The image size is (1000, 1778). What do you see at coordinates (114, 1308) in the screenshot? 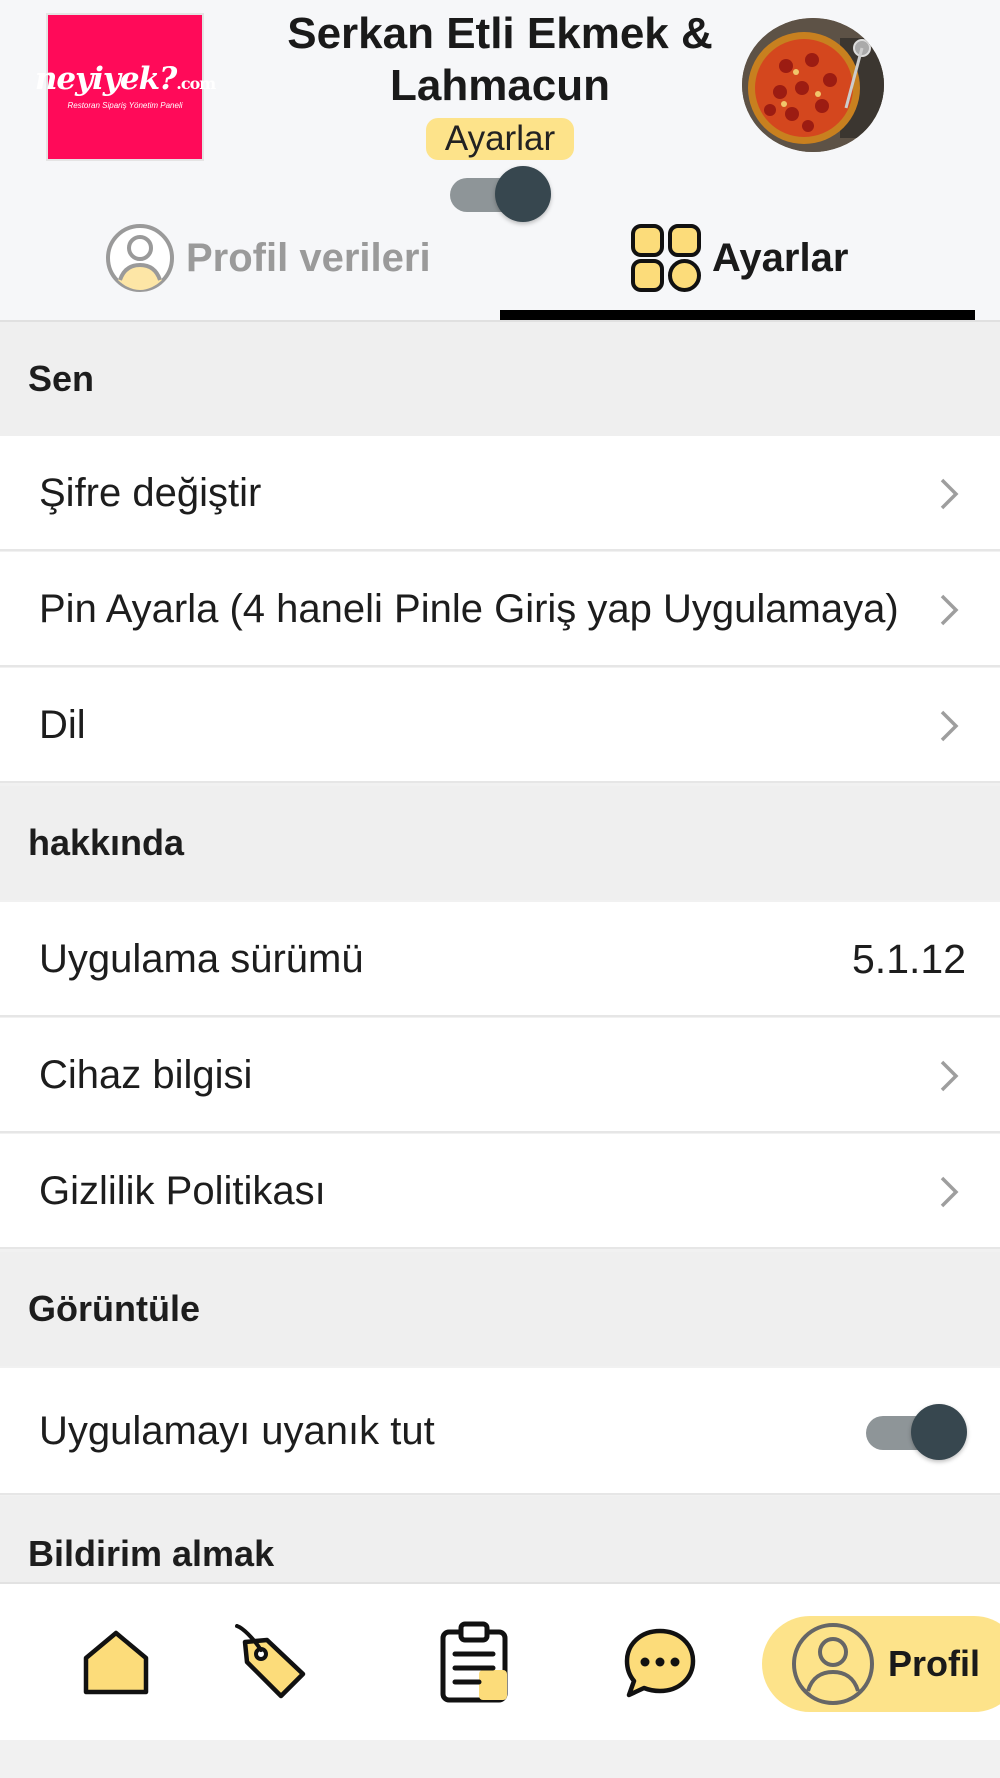
I see `section-title-display: Görüntüle` at bounding box center [114, 1308].